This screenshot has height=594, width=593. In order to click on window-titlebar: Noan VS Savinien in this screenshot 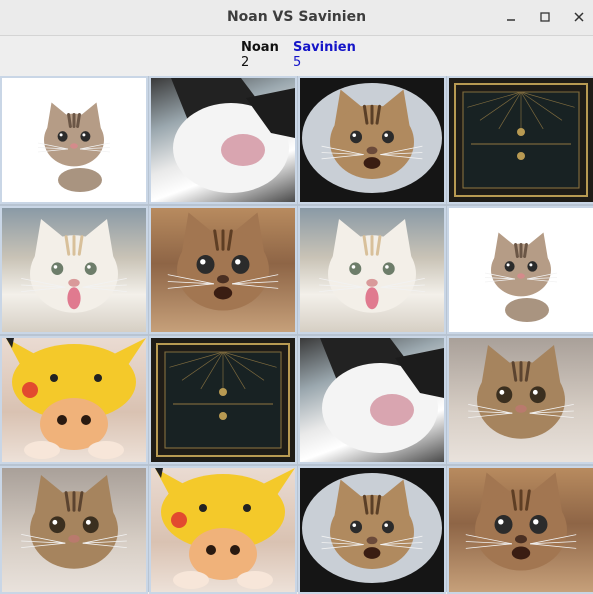, I will do `click(296, 18)`.